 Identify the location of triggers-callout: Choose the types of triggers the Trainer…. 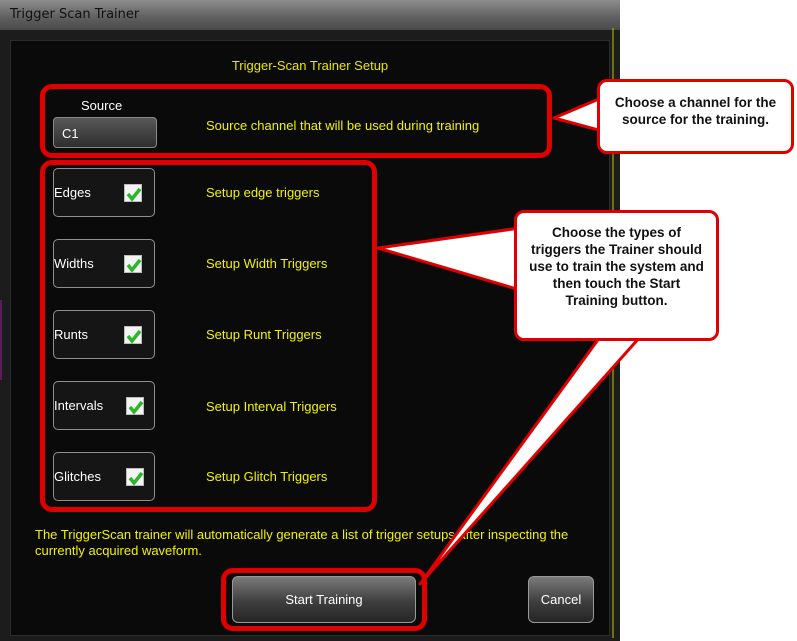
(616, 275).